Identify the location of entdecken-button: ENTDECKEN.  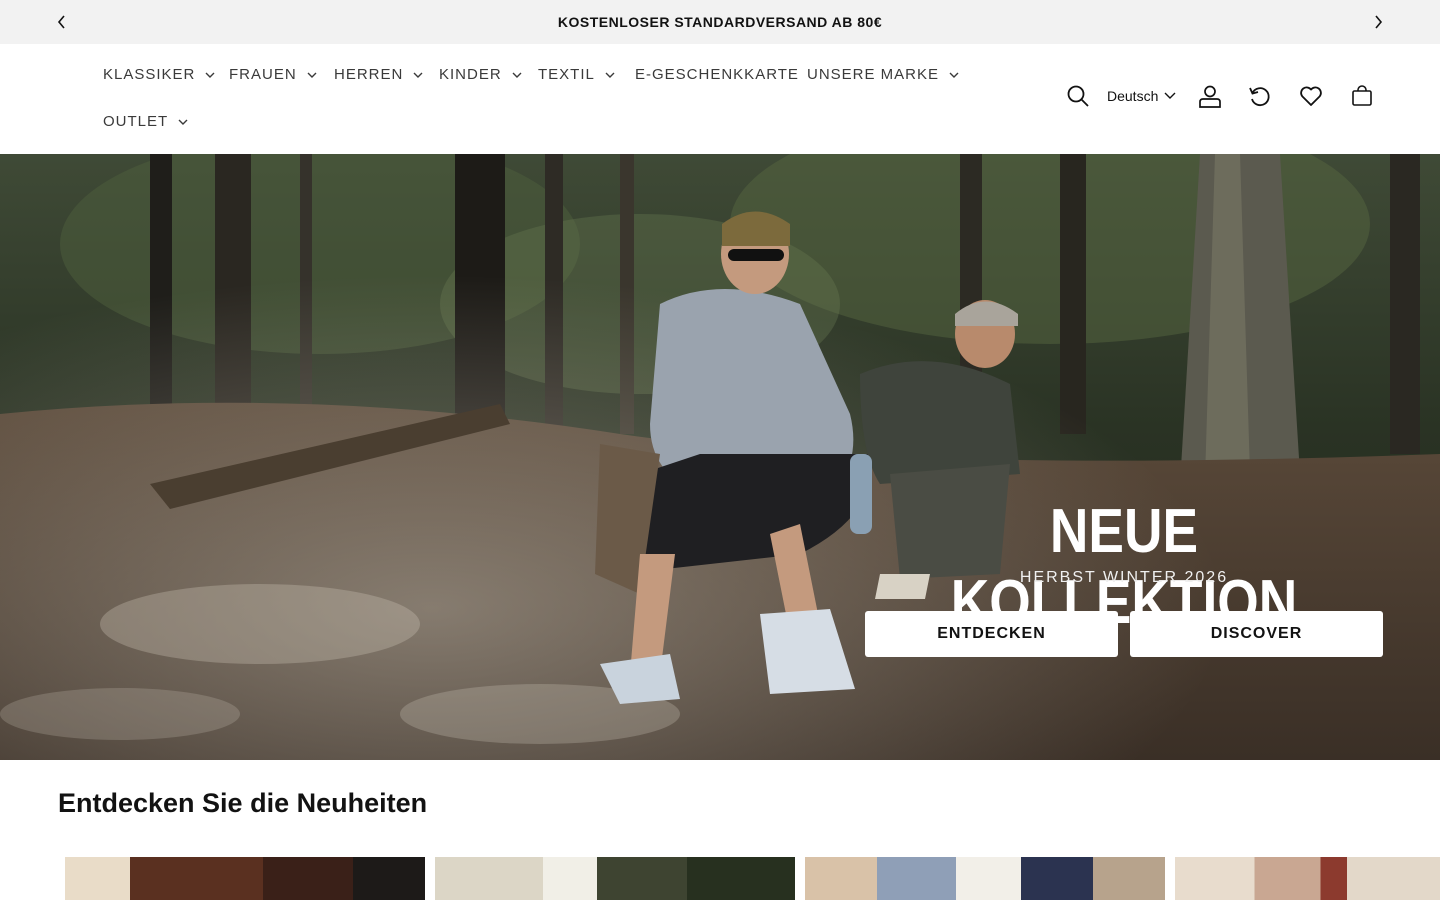
(991, 634).